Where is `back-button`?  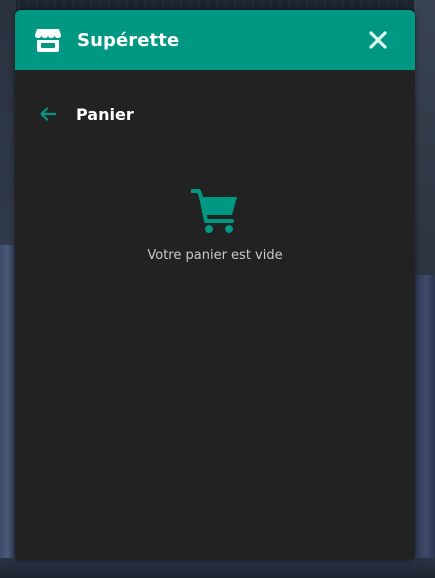
back-button is located at coordinates (48, 114).